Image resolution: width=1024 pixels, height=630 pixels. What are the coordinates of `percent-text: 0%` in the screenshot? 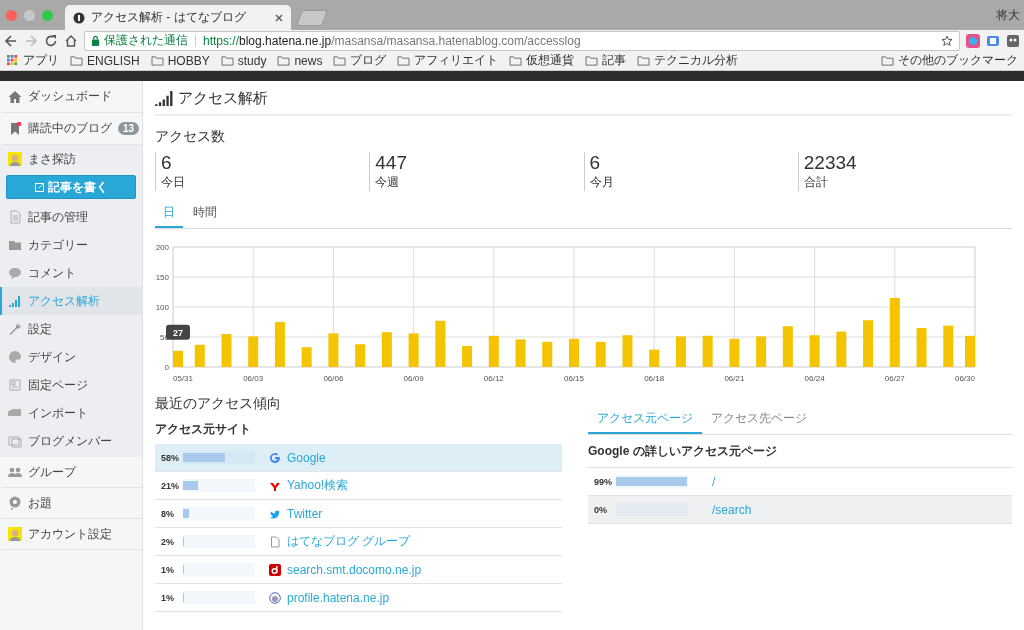 It's located at (601, 509).